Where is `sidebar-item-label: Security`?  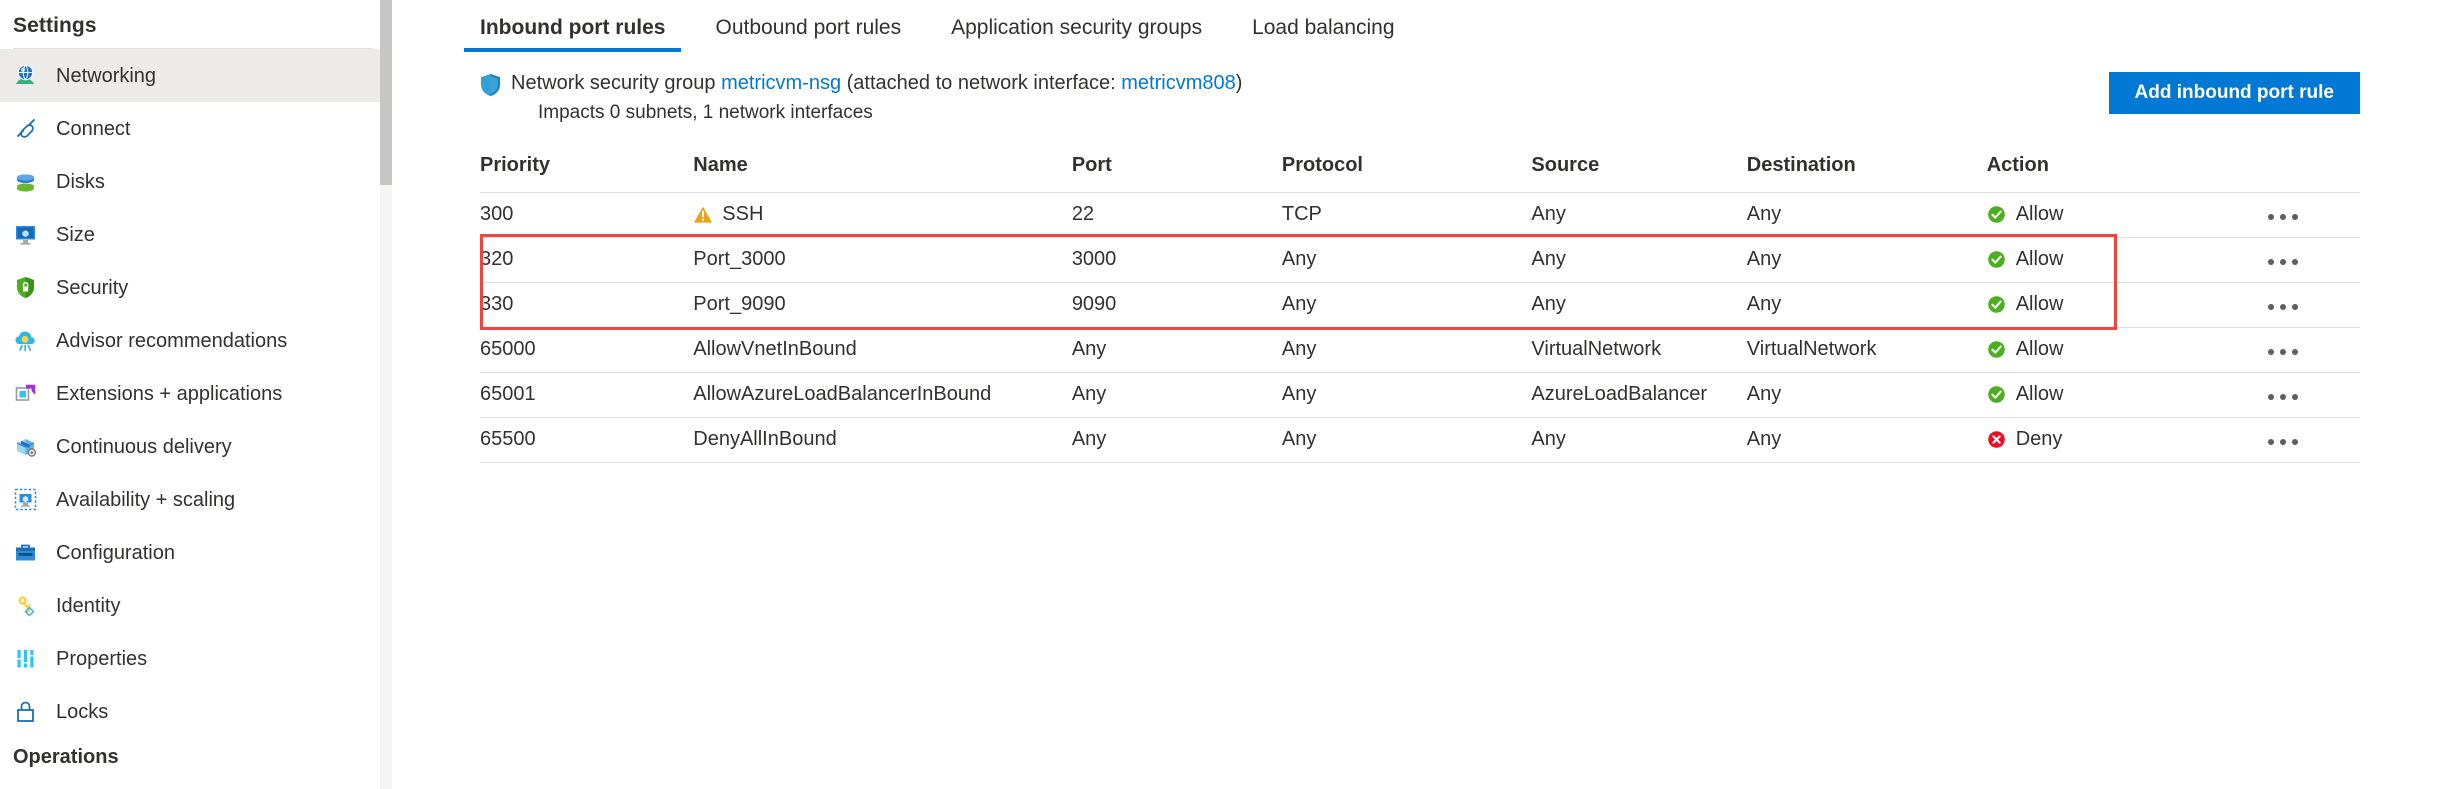 sidebar-item-label: Security is located at coordinates (92, 287).